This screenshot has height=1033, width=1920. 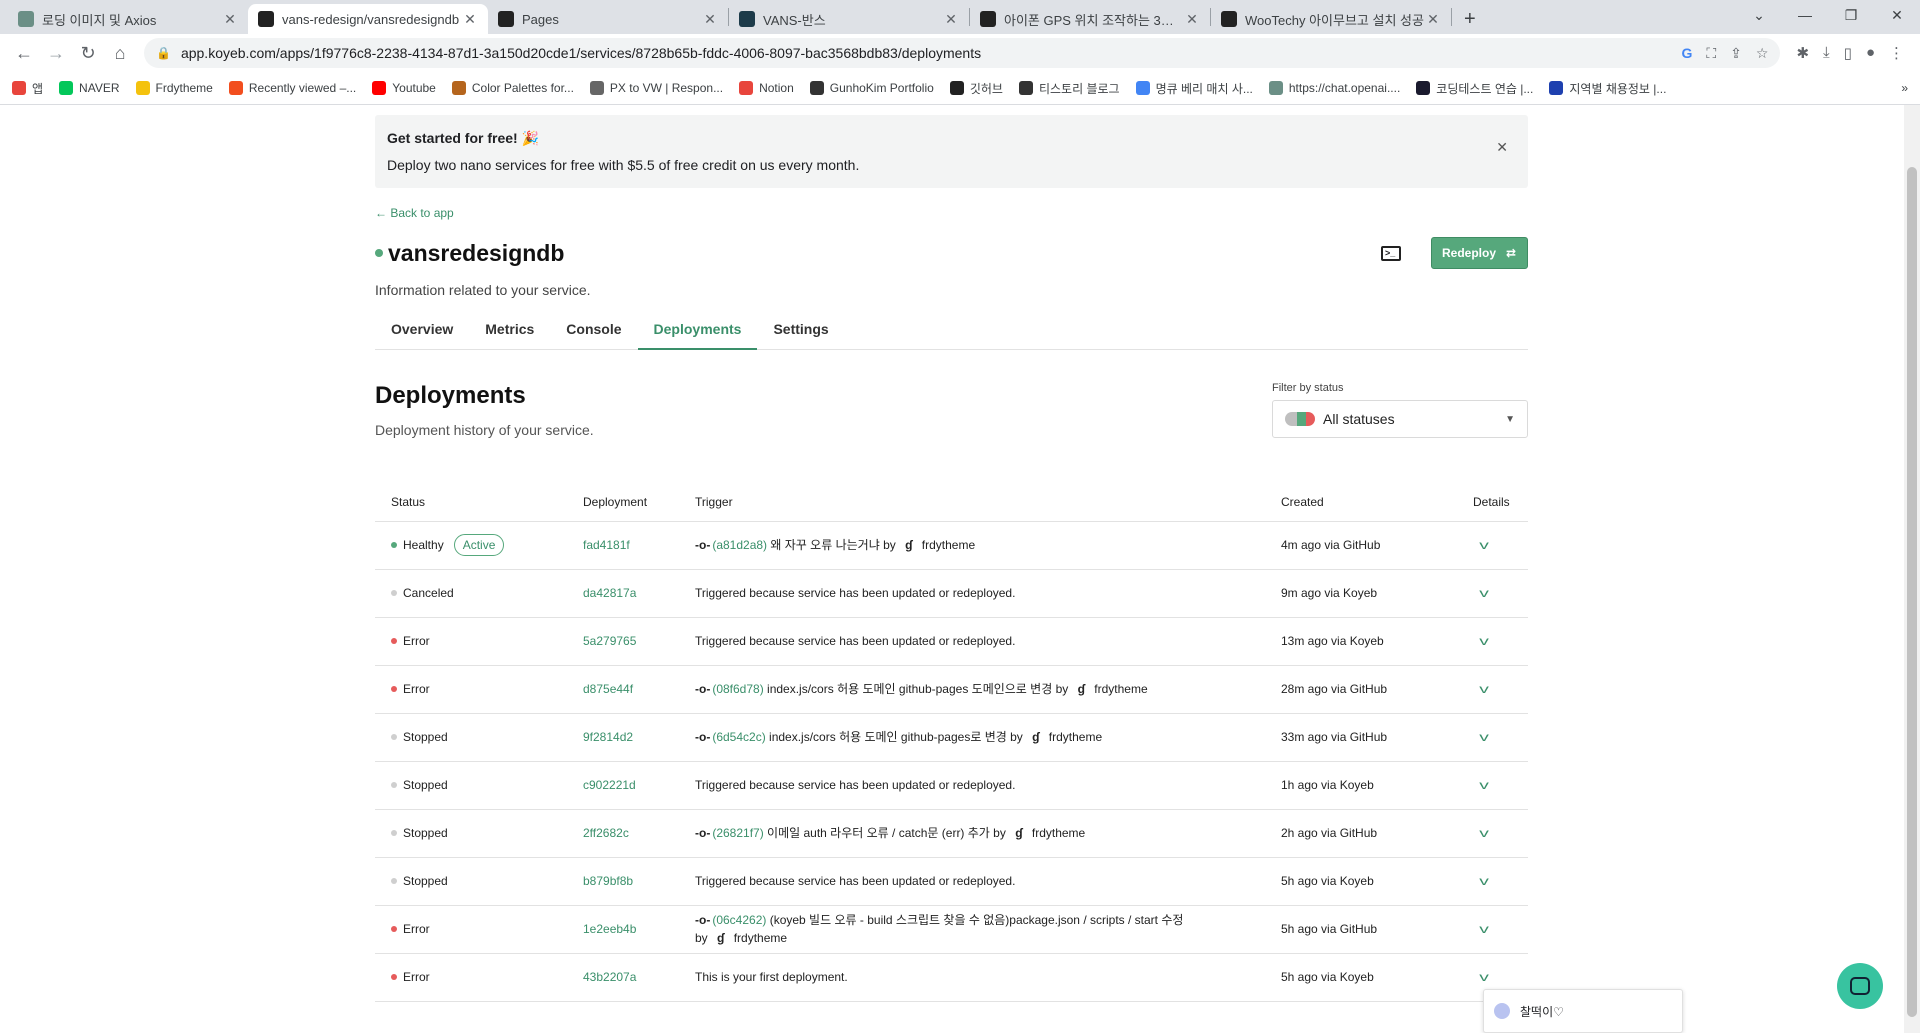 What do you see at coordinates (1583, 1011) in the screenshot?
I see `chat-notification: 찰떡이♡` at bounding box center [1583, 1011].